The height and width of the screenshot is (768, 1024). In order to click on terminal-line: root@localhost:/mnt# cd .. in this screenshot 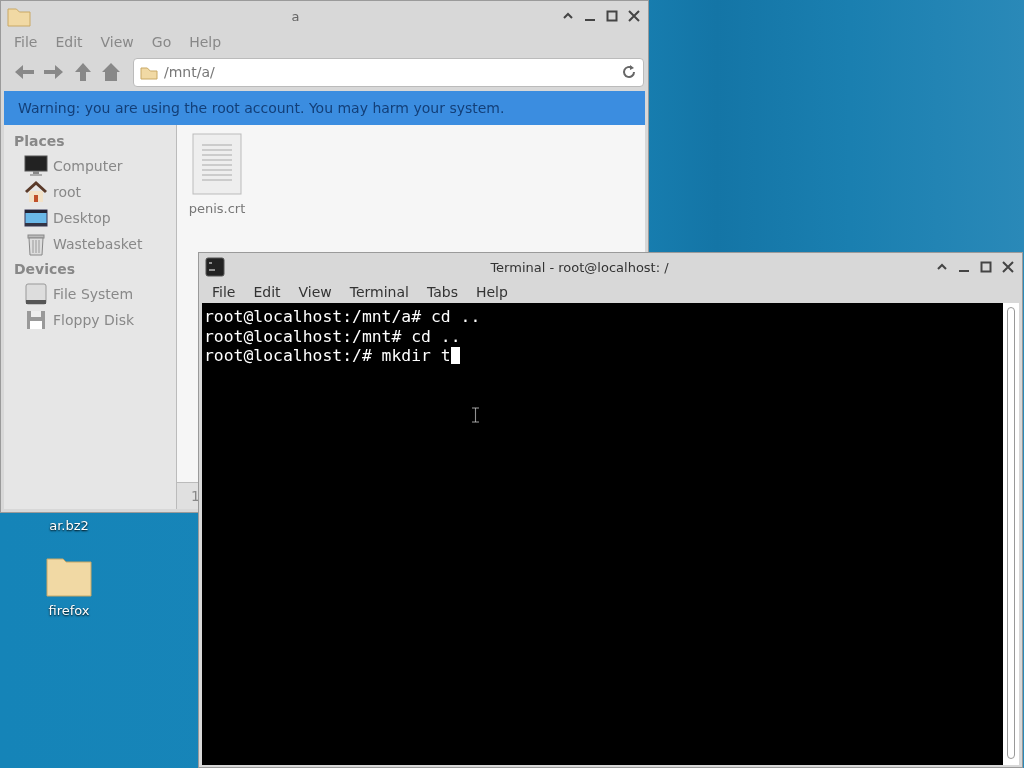, I will do `click(332, 336)`.